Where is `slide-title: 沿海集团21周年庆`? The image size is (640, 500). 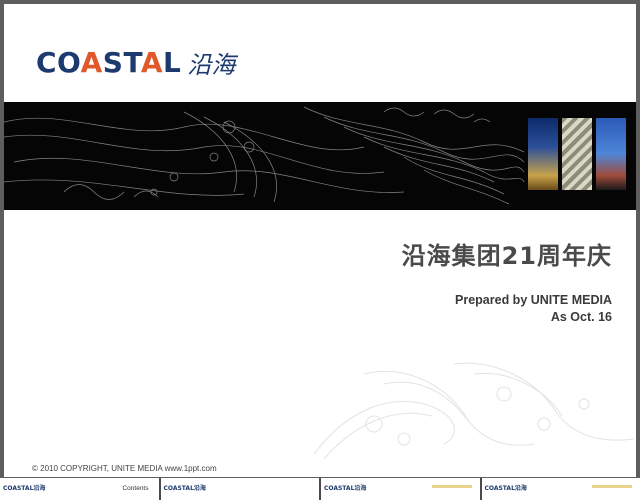
slide-title: 沿海集团21周年庆 is located at coordinates (506, 256).